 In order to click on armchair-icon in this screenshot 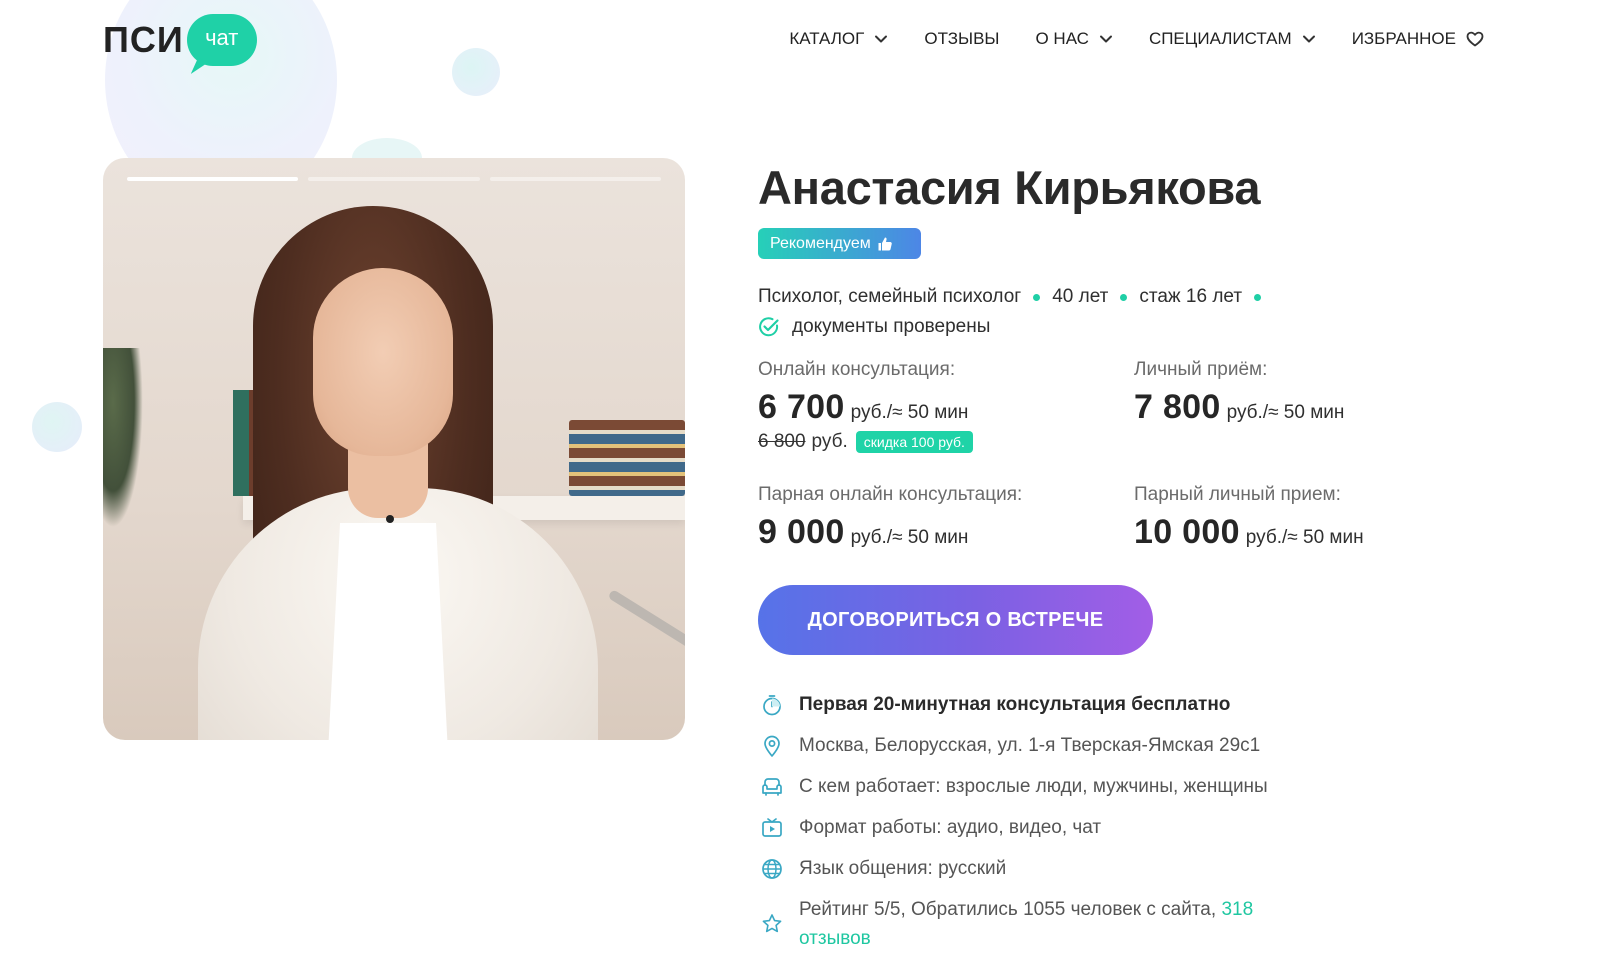, I will do `click(772, 786)`.